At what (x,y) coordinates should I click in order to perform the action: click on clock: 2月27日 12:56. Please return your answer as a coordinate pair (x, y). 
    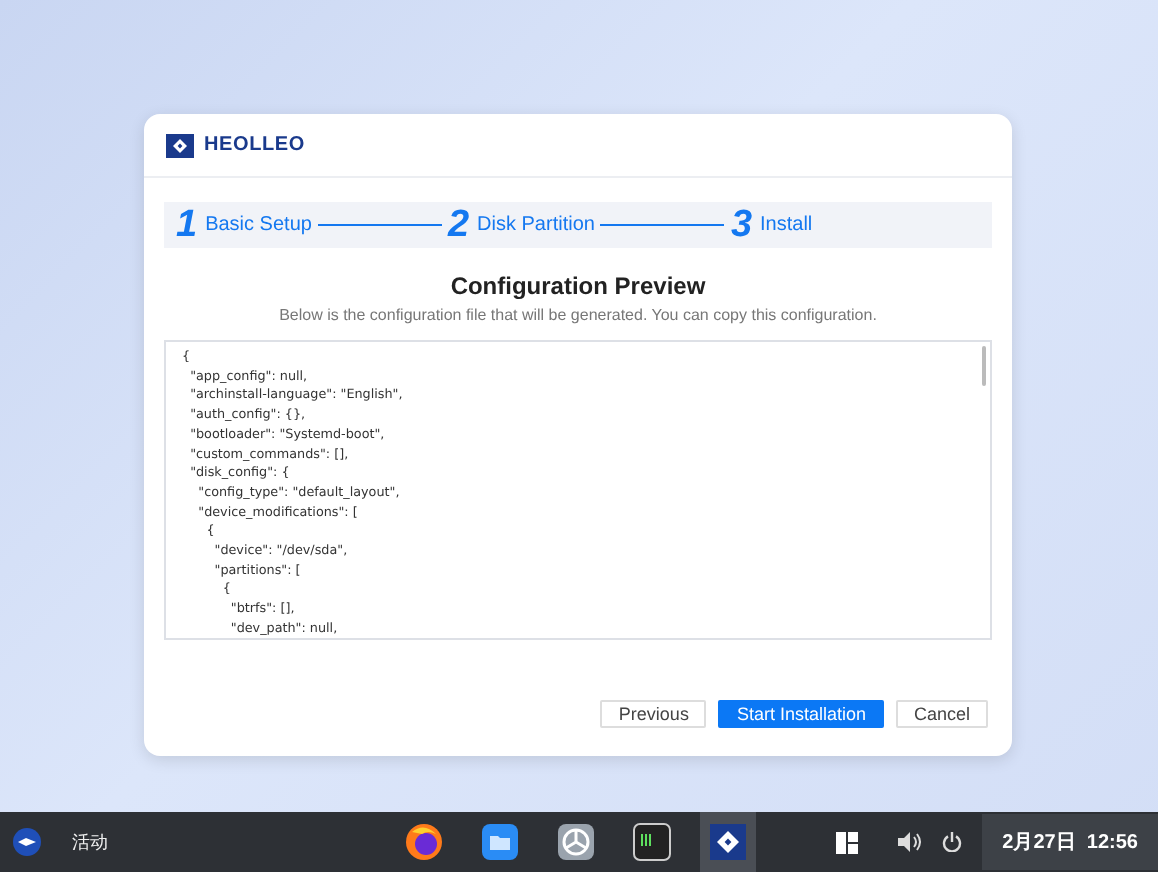
    Looking at the image, I should click on (1070, 842).